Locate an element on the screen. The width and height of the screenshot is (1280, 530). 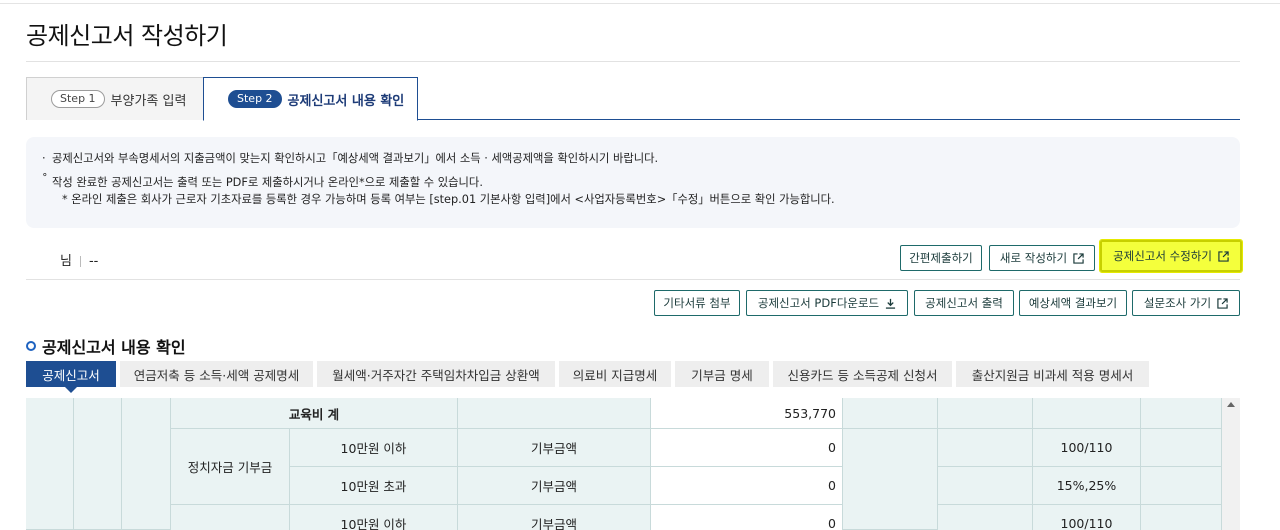
top-divider is located at coordinates (640, 3).